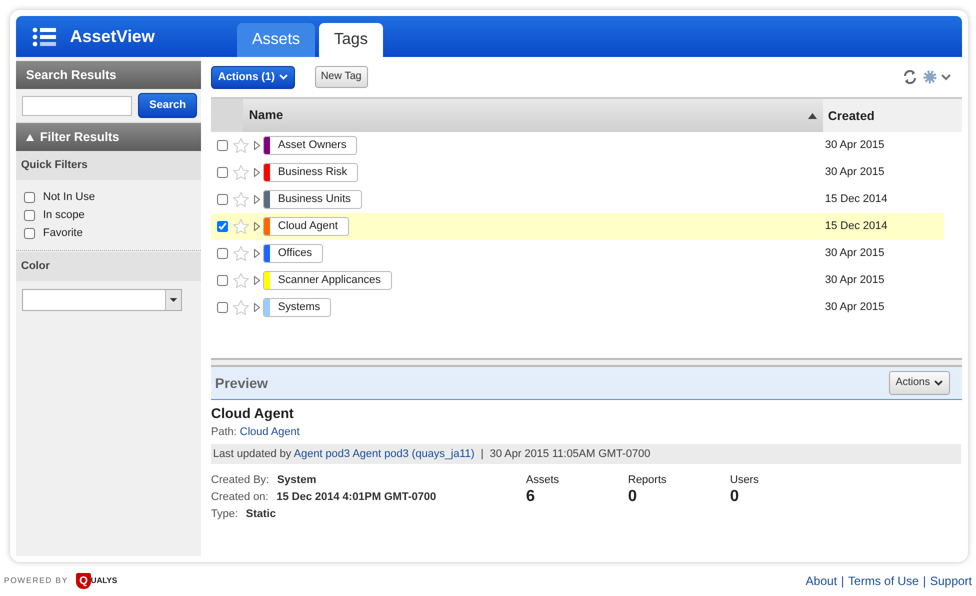 The image size is (976, 596). What do you see at coordinates (745, 480) in the screenshot?
I see `stat-label: Users` at bounding box center [745, 480].